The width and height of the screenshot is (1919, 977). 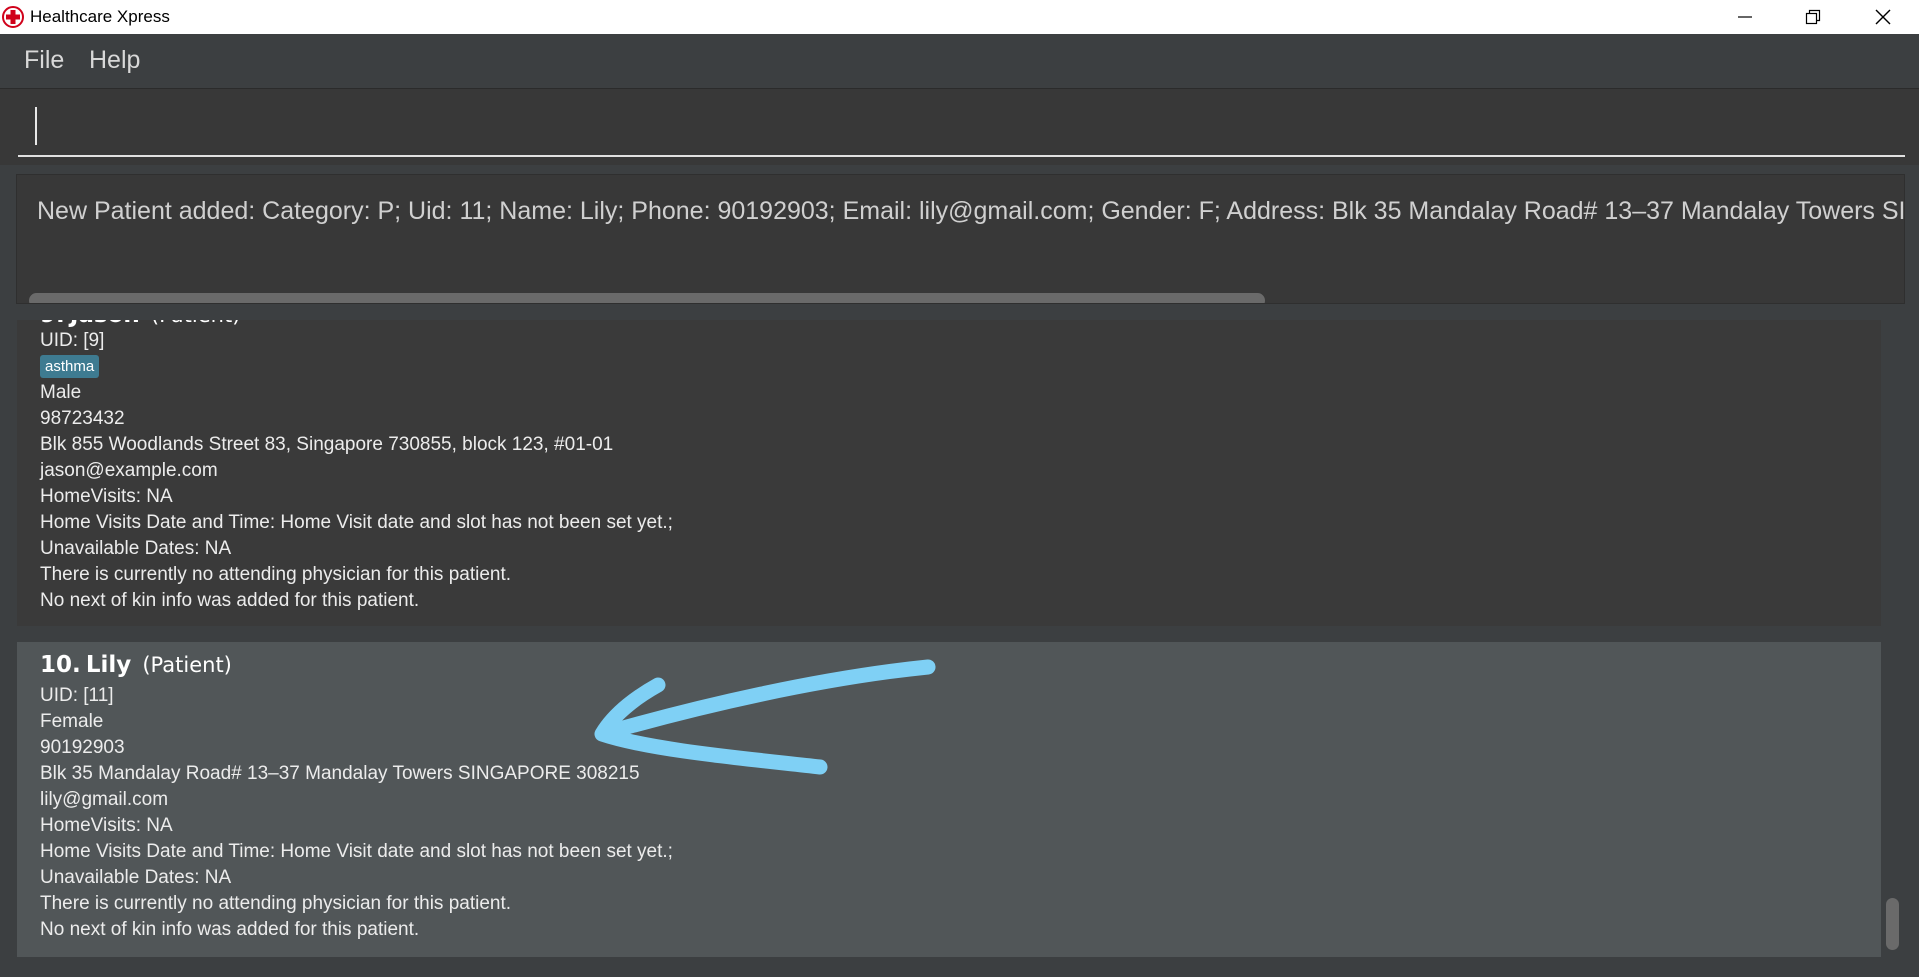 What do you see at coordinates (100, 16) in the screenshot?
I see `window-title: Healthcare Xpress` at bounding box center [100, 16].